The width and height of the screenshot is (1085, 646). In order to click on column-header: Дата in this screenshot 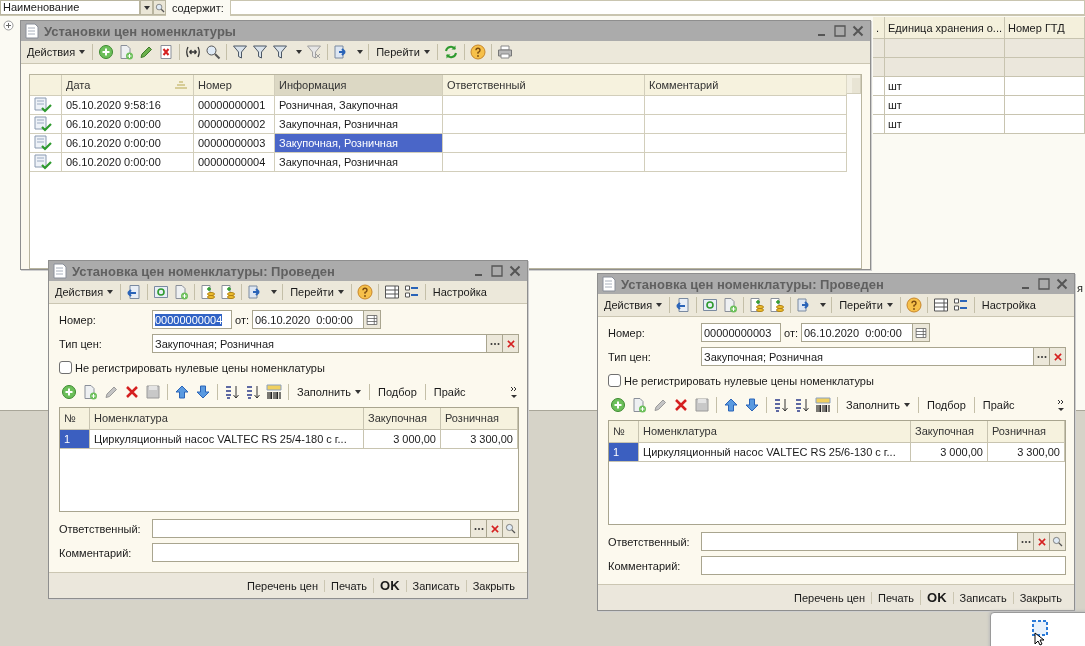, I will do `click(128, 85)`.